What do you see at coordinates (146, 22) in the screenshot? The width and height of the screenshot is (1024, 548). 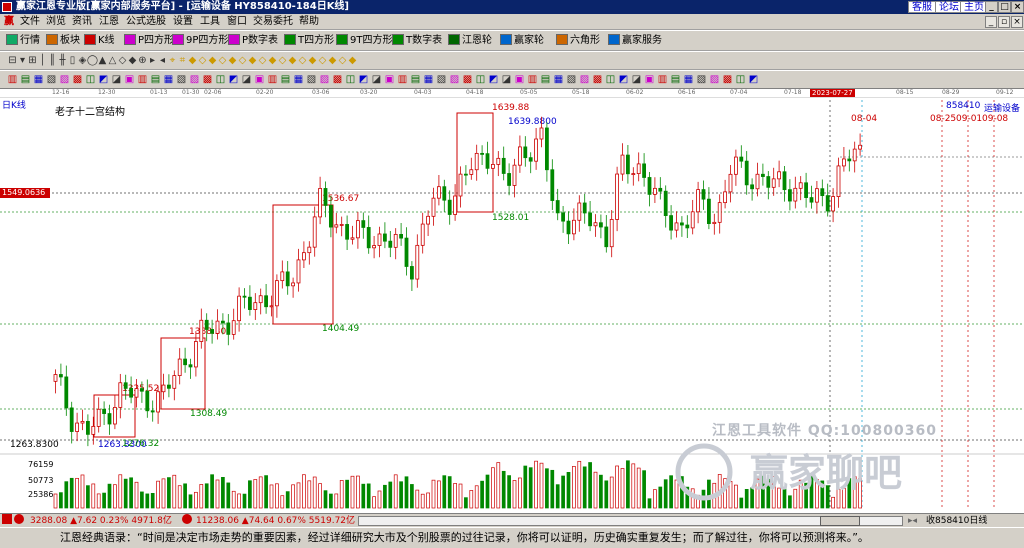 I see `menu-stock-select: 公式选股` at bounding box center [146, 22].